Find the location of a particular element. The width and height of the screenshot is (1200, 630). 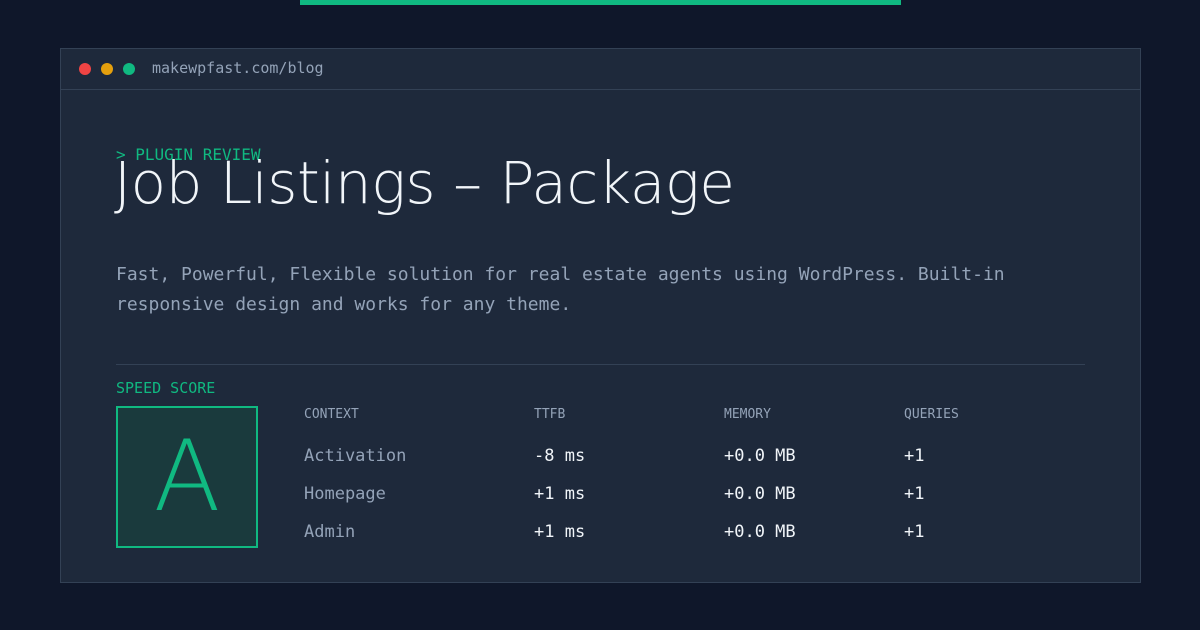

column-header-memory: MEMORY is located at coordinates (747, 414).